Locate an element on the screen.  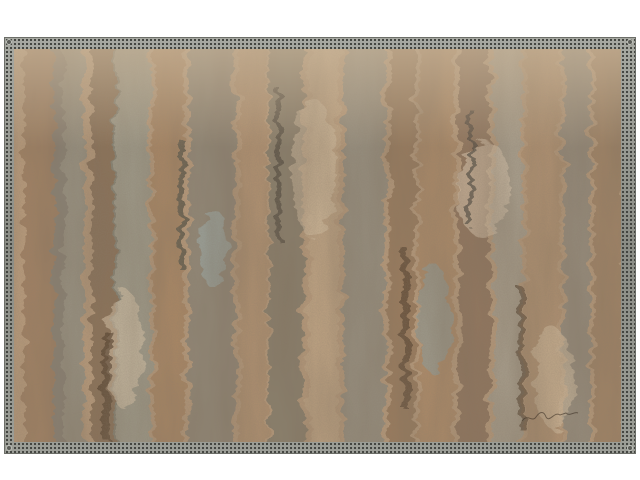
frame-rivet-bottom-right is located at coordinates (630, 448).